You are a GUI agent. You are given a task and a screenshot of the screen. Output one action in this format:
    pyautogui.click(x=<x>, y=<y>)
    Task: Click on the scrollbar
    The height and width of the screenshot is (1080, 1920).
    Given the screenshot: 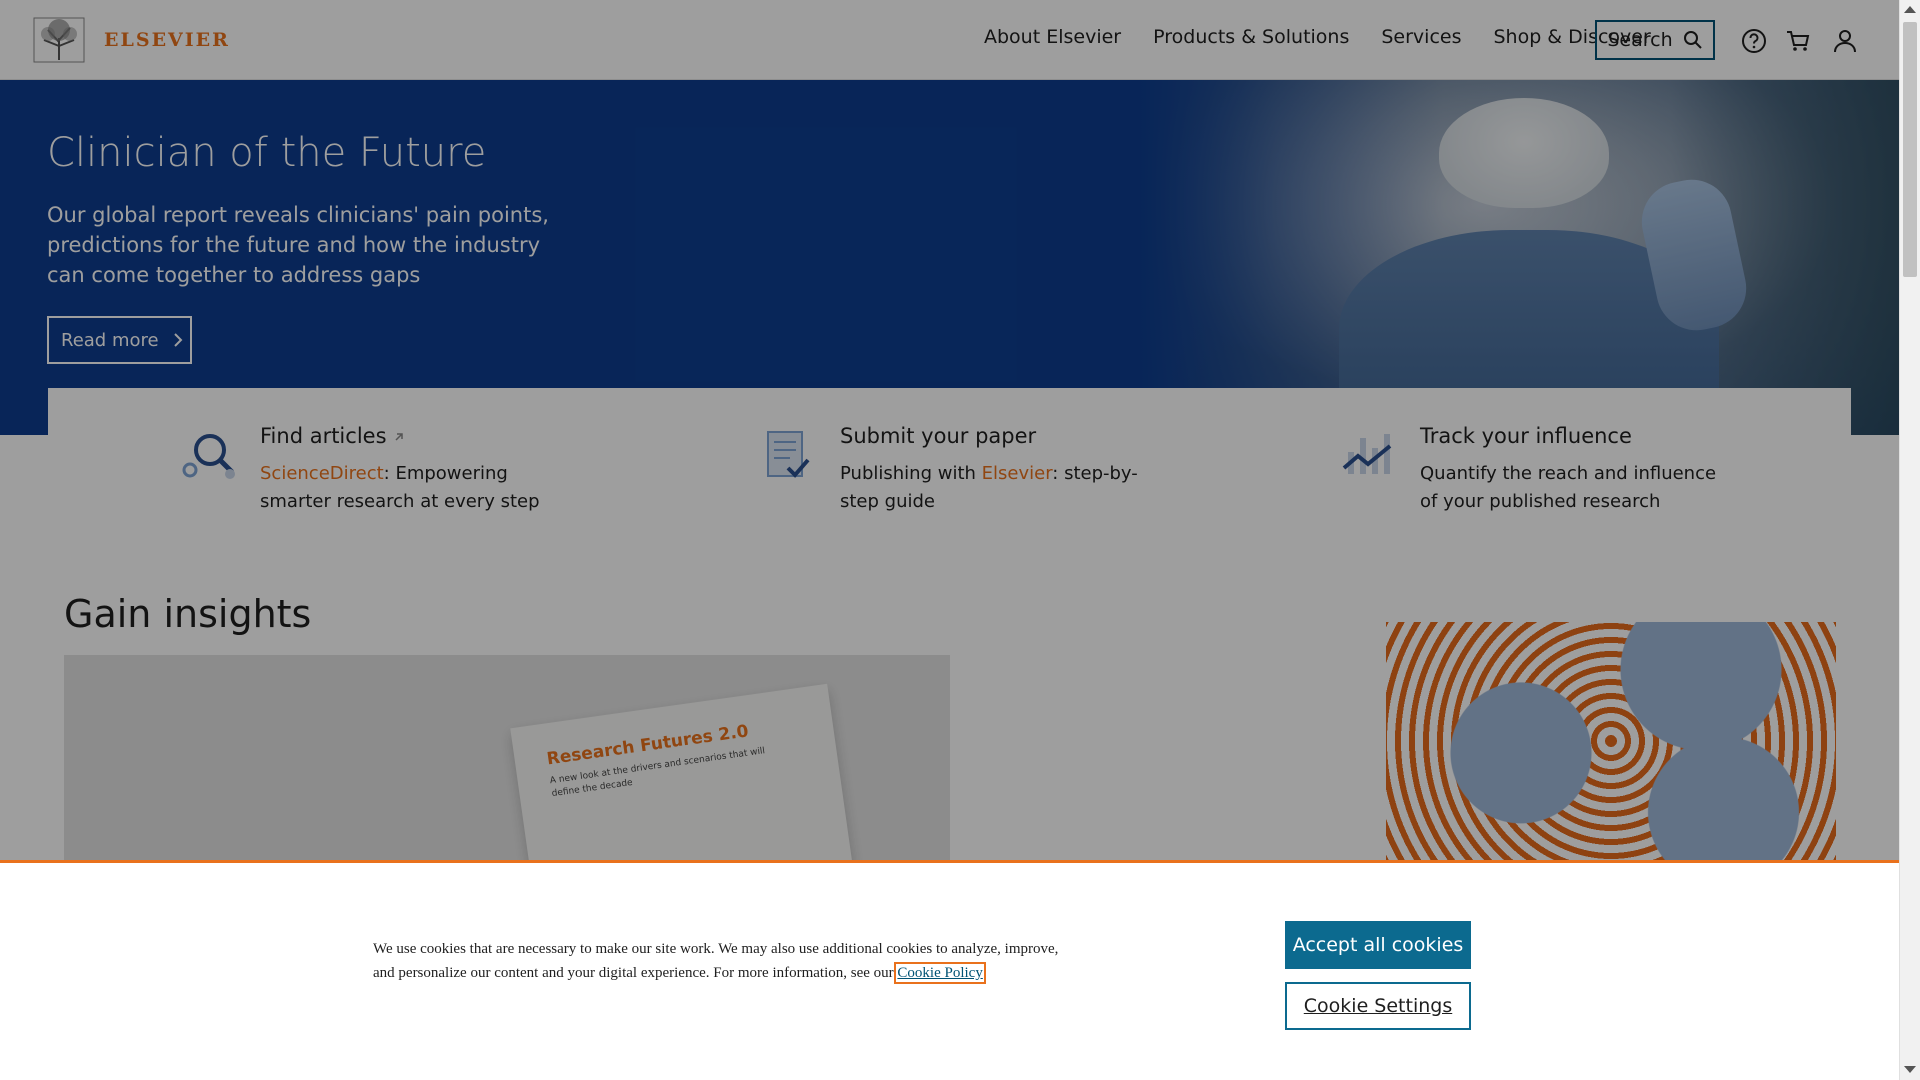 What is the action you would take?
    pyautogui.click(x=1909, y=540)
    